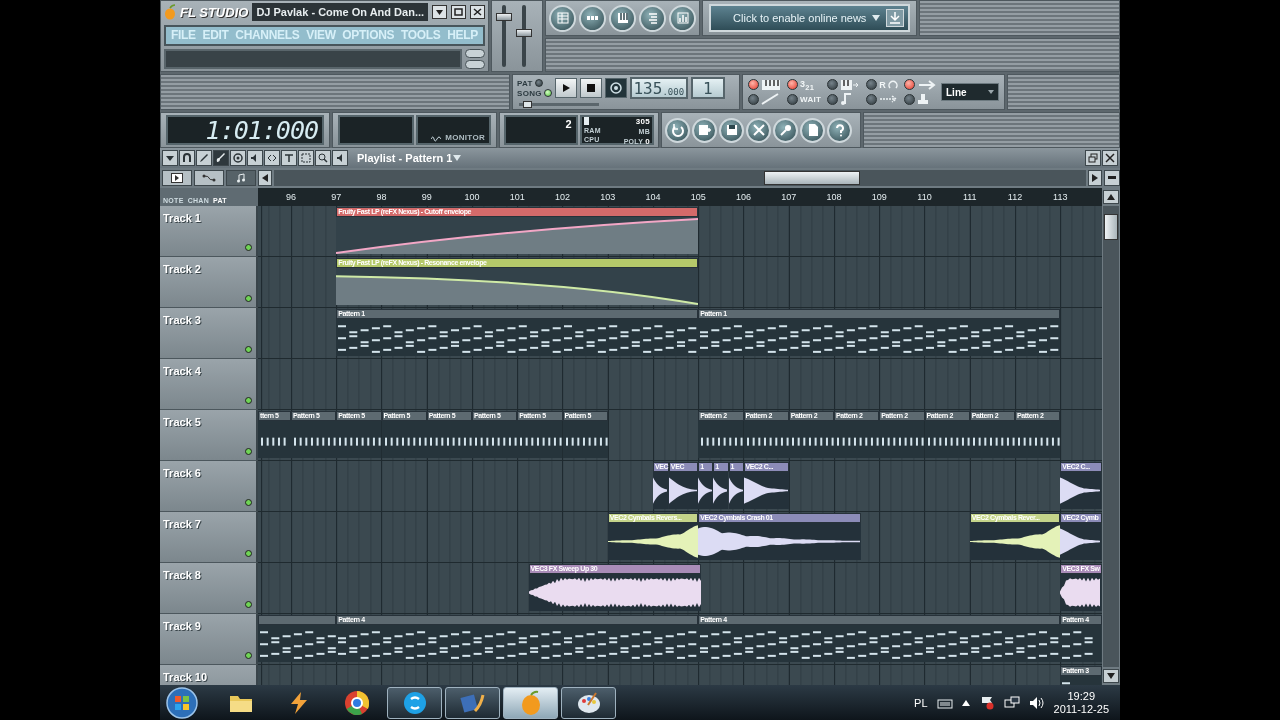 This screenshot has height=720, width=1280. What do you see at coordinates (707, 88) in the screenshot?
I see `pattern-display: 1` at bounding box center [707, 88].